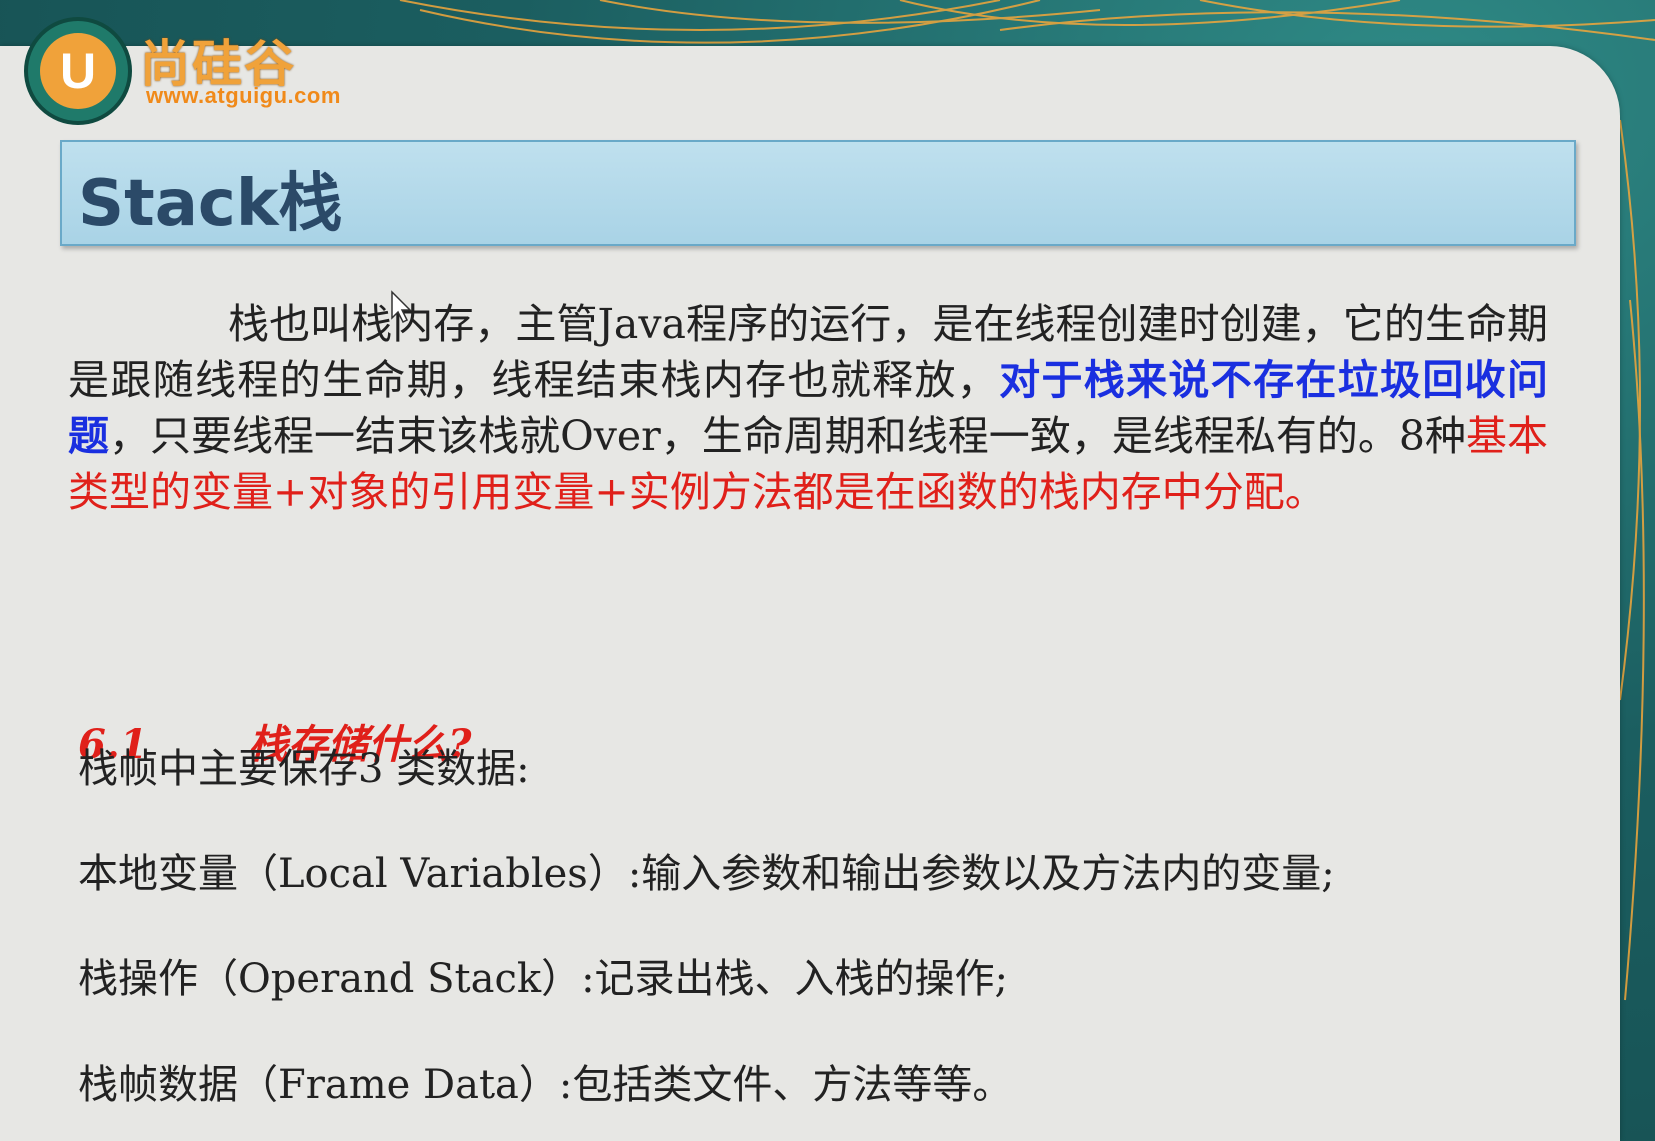  Describe the element at coordinates (243, 95) in the screenshot. I see `brand-url: www.atguigu.com` at that location.